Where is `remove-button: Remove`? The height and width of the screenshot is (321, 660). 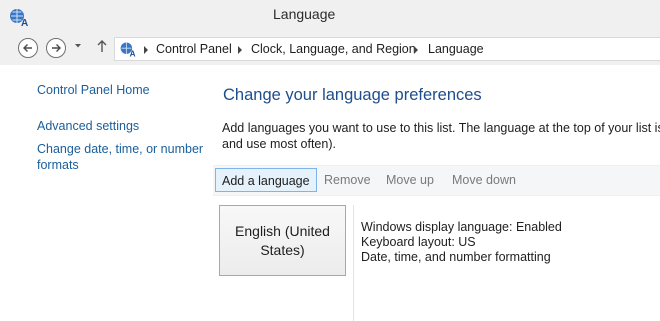
remove-button: Remove is located at coordinates (347, 180).